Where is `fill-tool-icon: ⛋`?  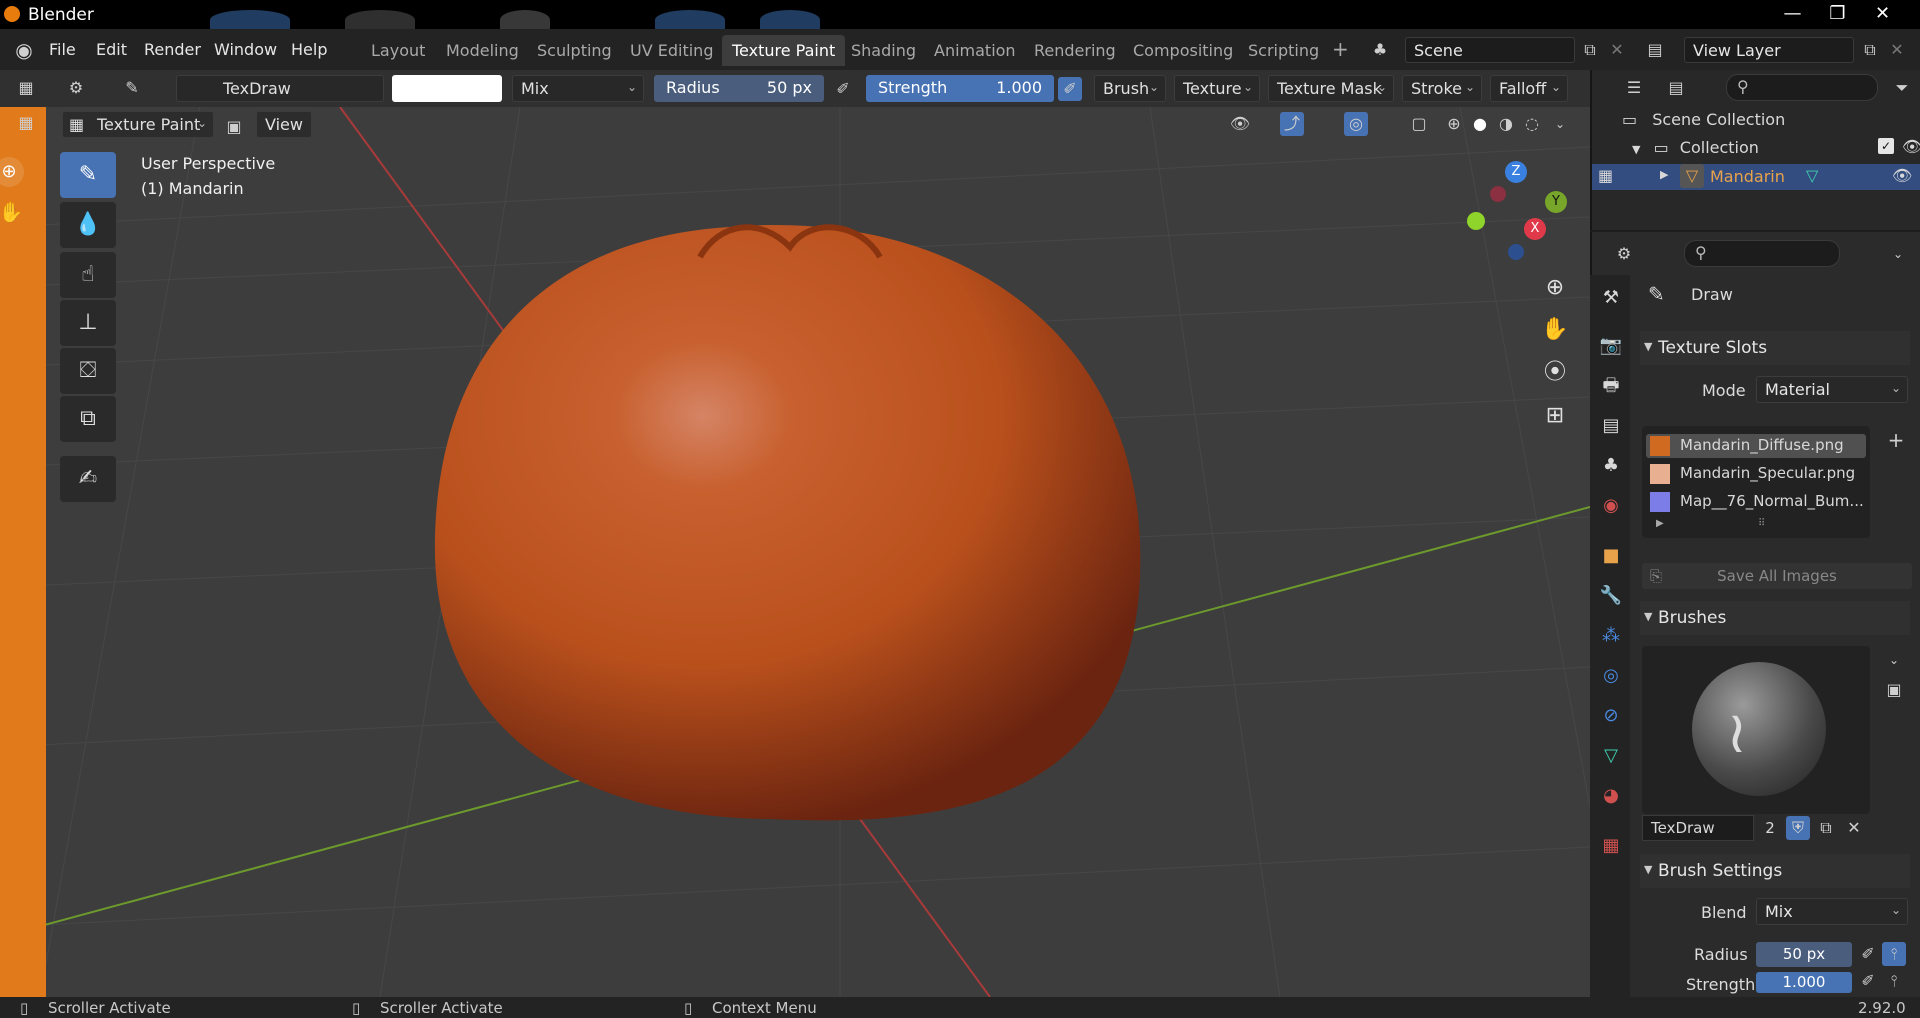
fill-tool-icon: ⛋ is located at coordinates (88, 371).